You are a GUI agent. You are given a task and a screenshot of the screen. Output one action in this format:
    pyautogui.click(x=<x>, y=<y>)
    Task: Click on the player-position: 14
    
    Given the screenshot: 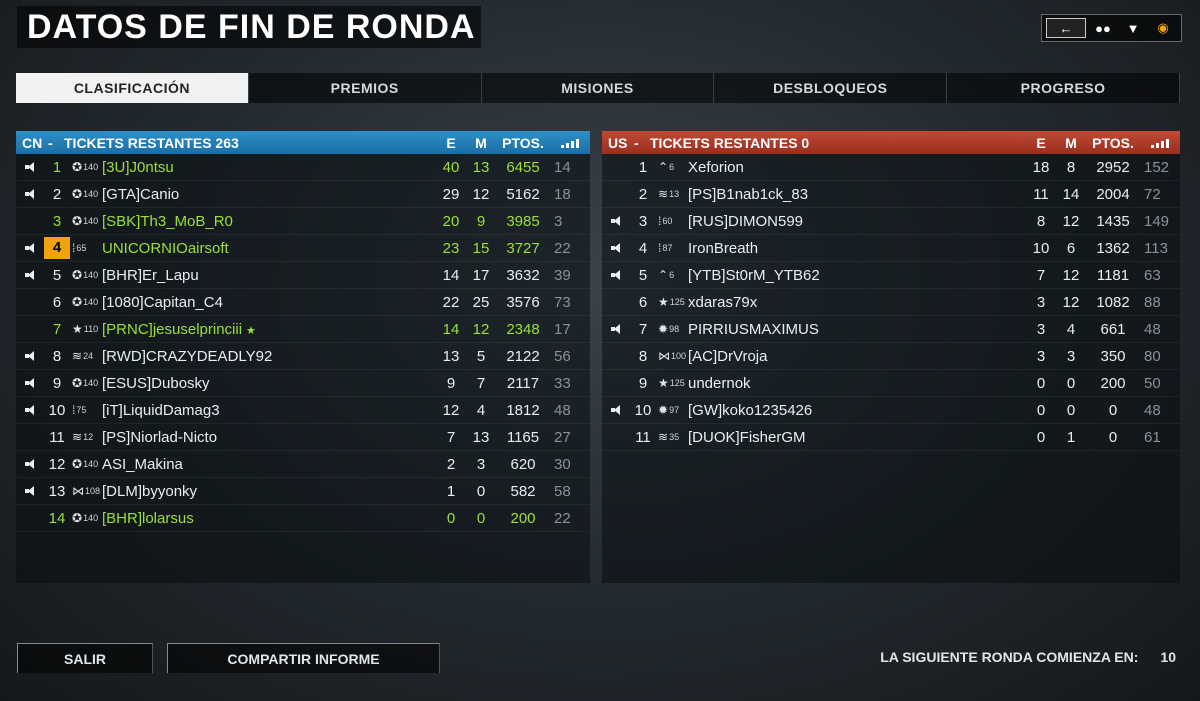 What is the action you would take?
    pyautogui.click(x=57, y=518)
    